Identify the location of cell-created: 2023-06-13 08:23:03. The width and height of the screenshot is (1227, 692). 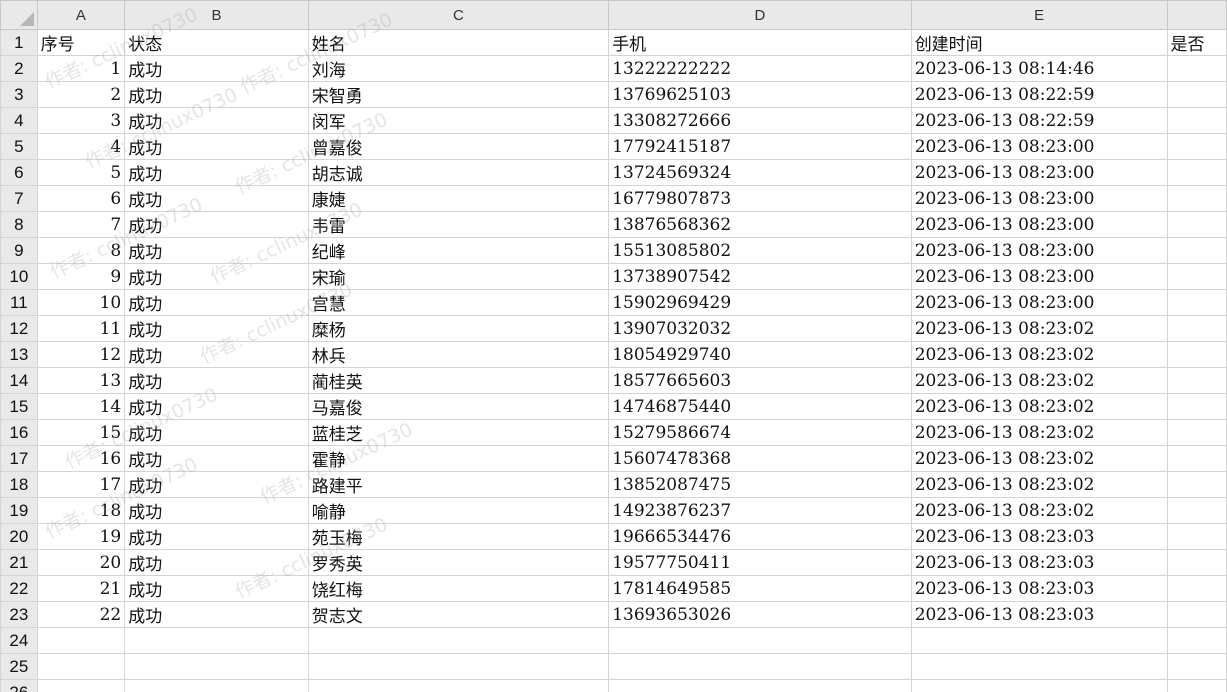
(1039, 614).